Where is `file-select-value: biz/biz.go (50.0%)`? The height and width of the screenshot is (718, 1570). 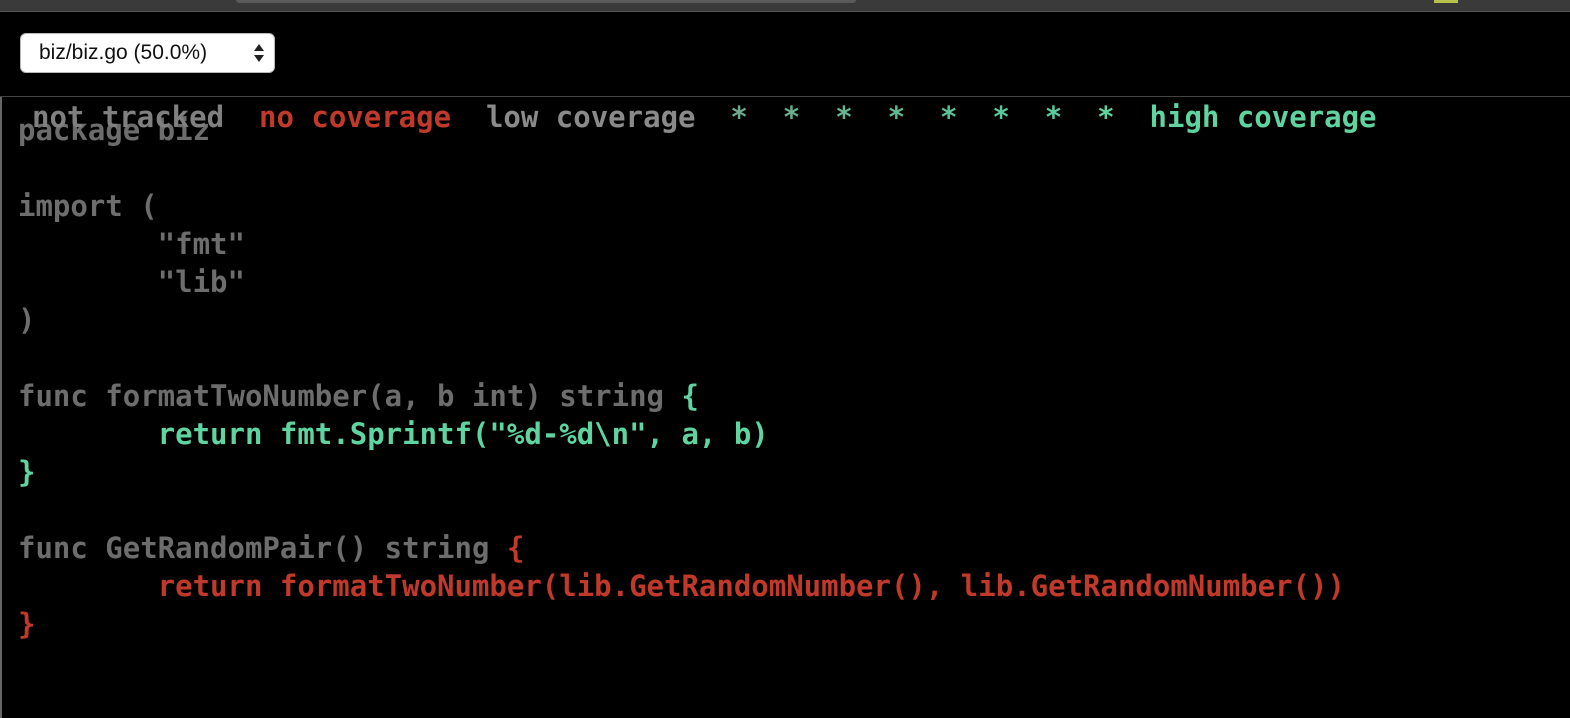
file-select-value: biz/biz.go (50.0%) is located at coordinates (123, 52).